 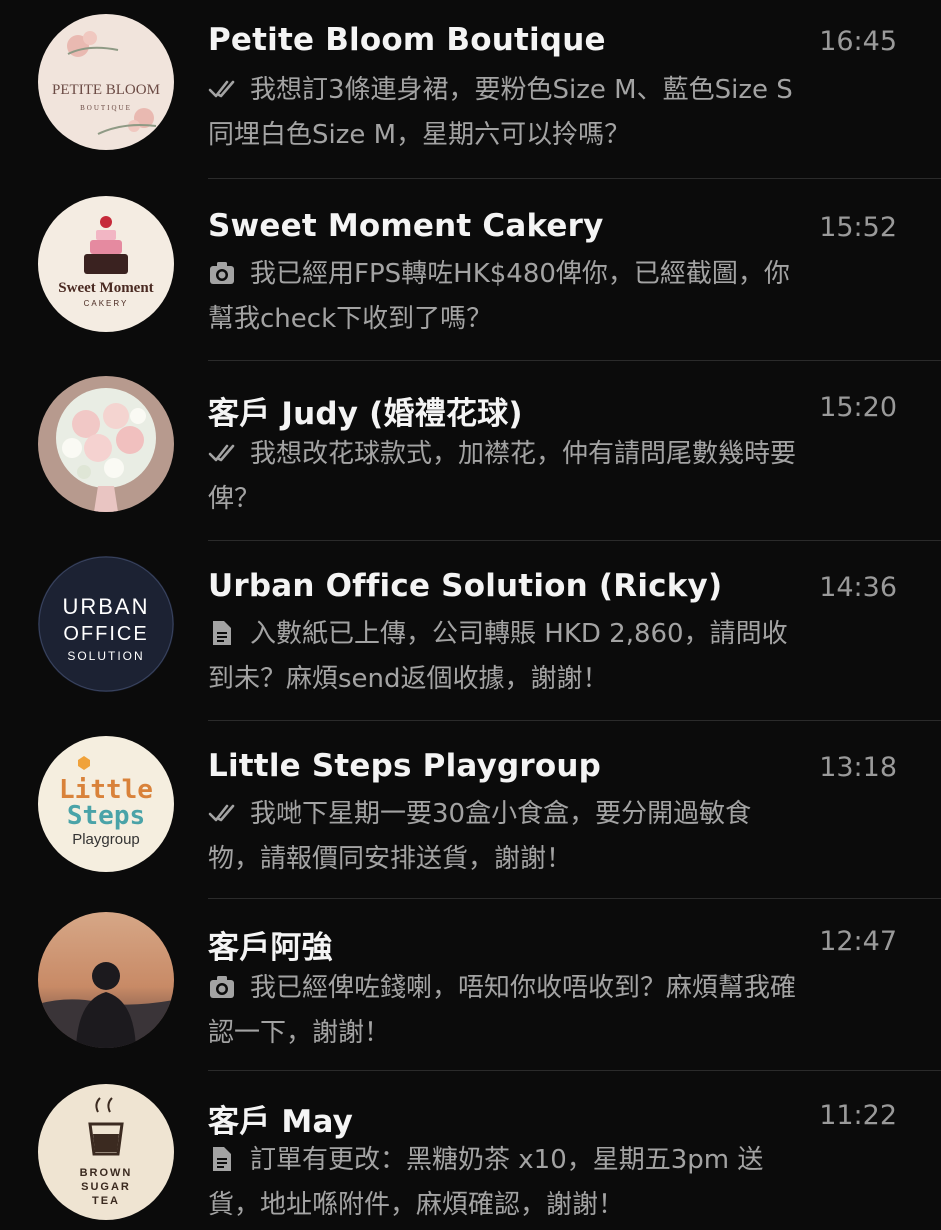 What do you see at coordinates (106, 1173) in the screenshot?
I see `avatar-line-1: BROWN` at bounding box center [106, 1173].